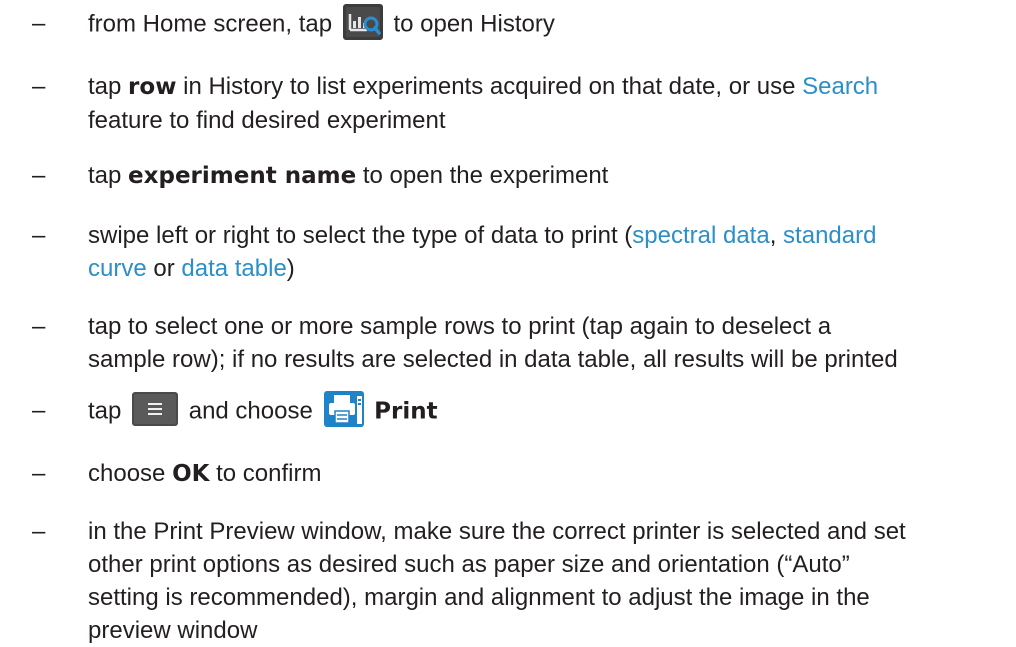 The height and width of the screenshot is (647, 1016). Describe the element at coordinates (829, 235) in the screenshot. I see `standard-curve-link: standard` at that location.